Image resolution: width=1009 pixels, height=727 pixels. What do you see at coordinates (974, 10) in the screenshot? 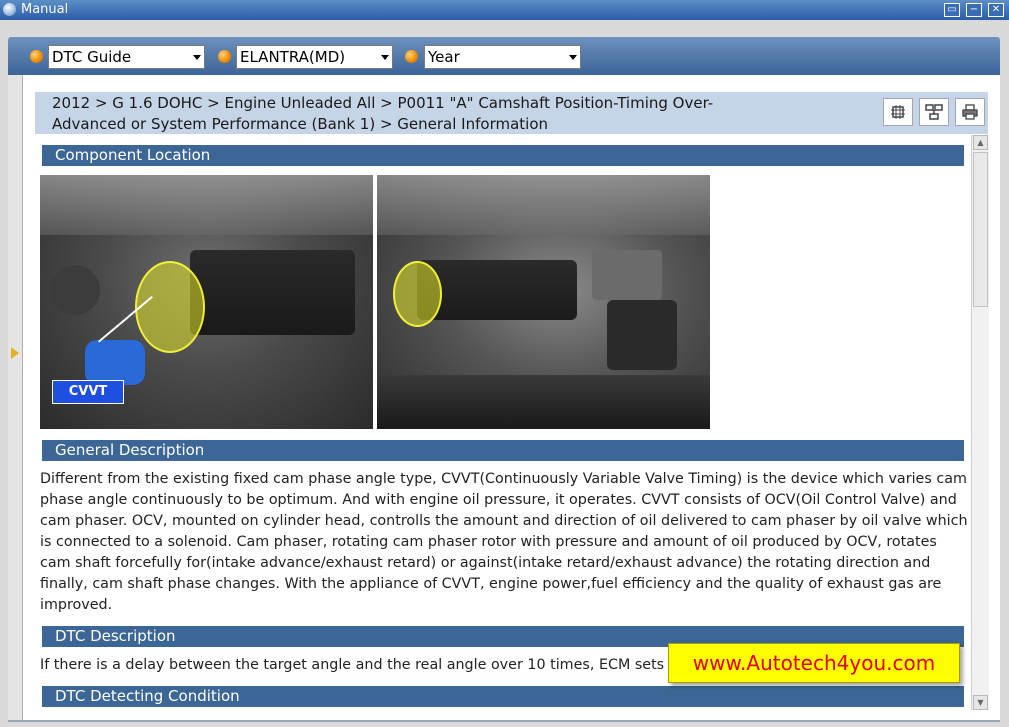
I see `minimize-button: −` at bounding box center [974, 10].